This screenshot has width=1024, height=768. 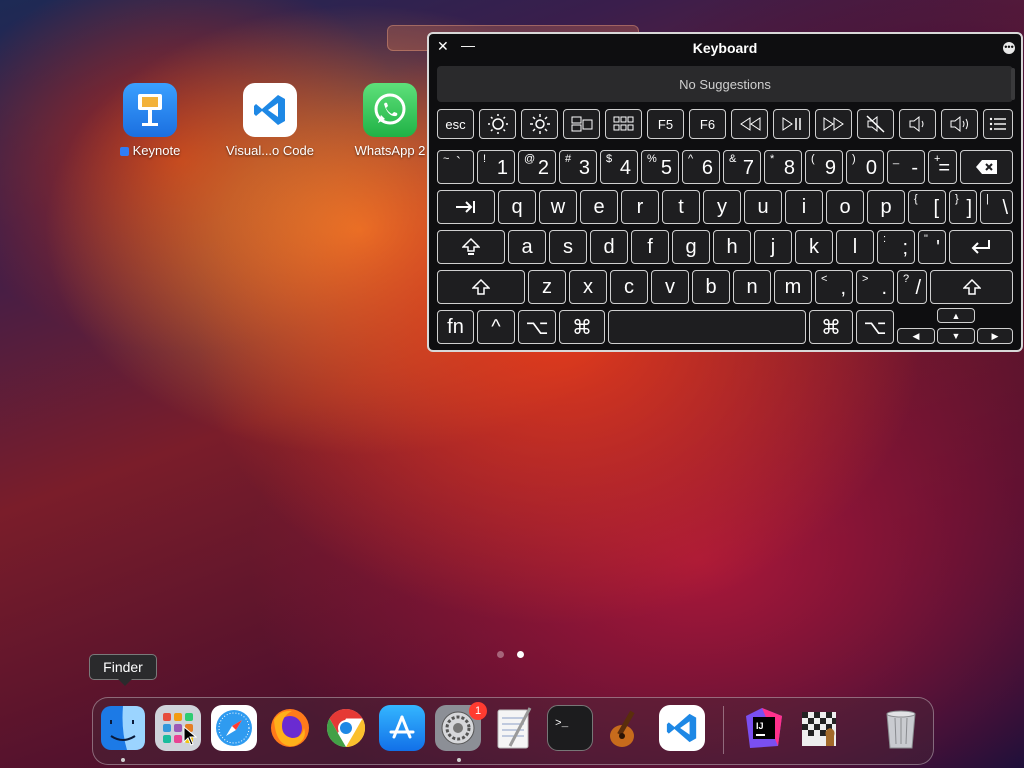 What do you see at coordinates (996, 207) in the screenshot?
I see `key-backslash: | \` at bounding box center [996, 207].